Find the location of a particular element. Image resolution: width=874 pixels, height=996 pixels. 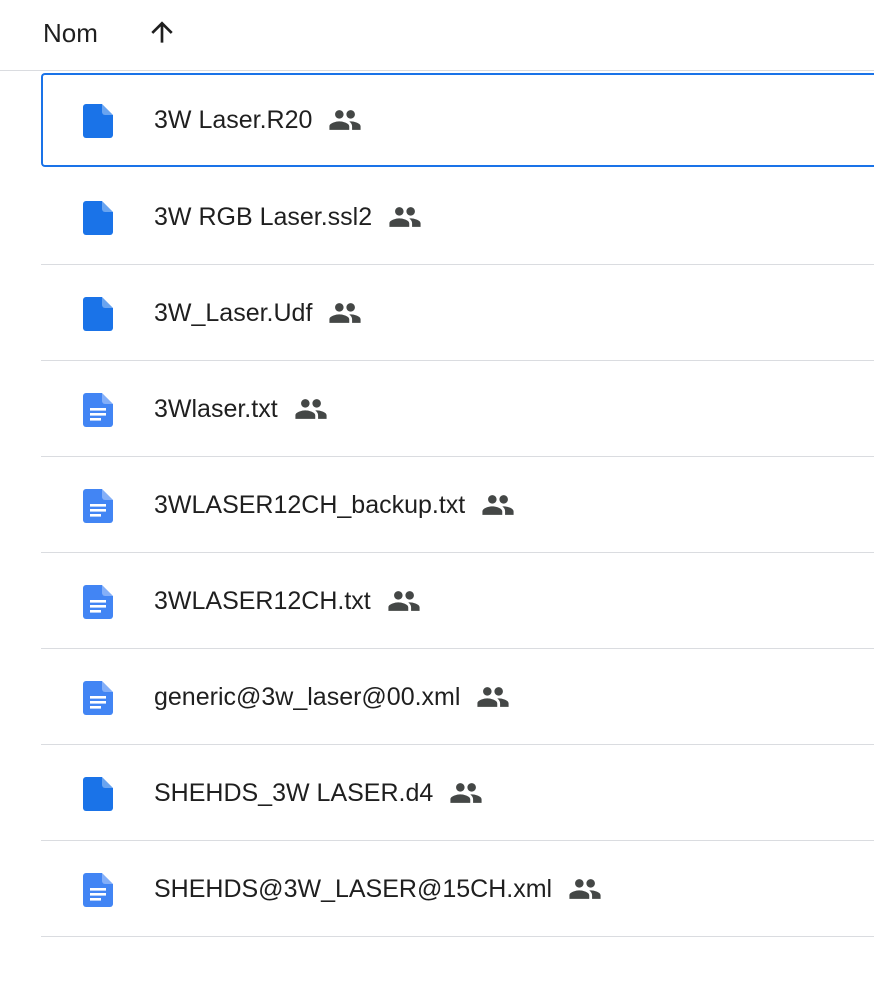

file-name: SHEHDS@3W_LASER@15CH.xml is located at coordinates (353, 889).